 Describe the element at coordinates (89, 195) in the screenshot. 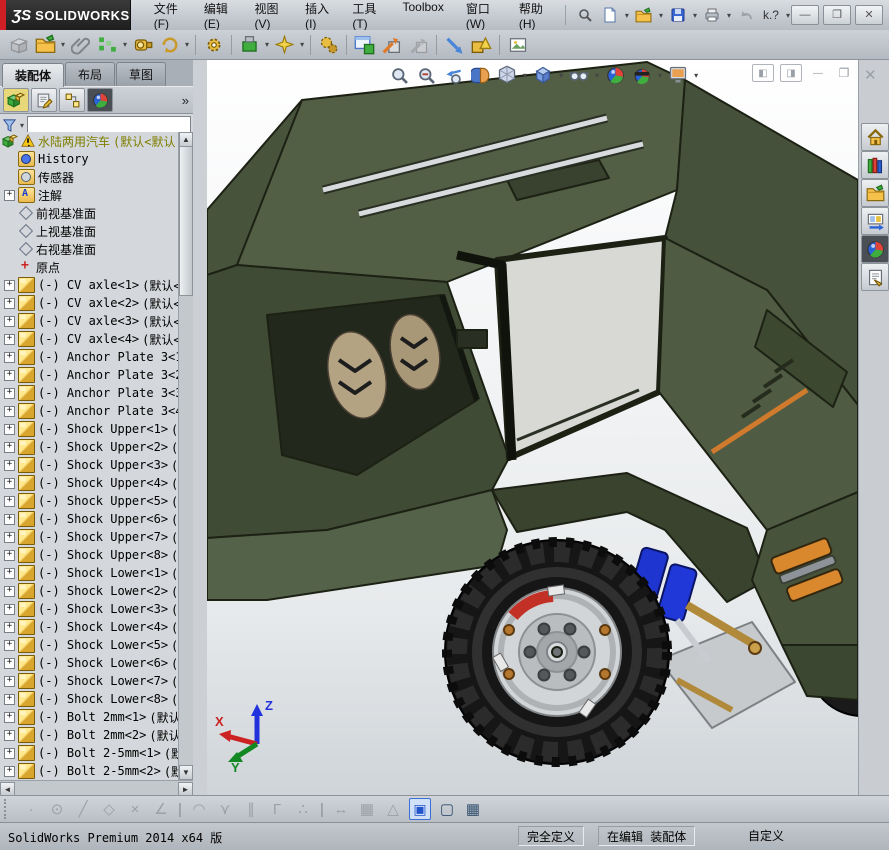

I see `tree-item: + 注解` at that location.